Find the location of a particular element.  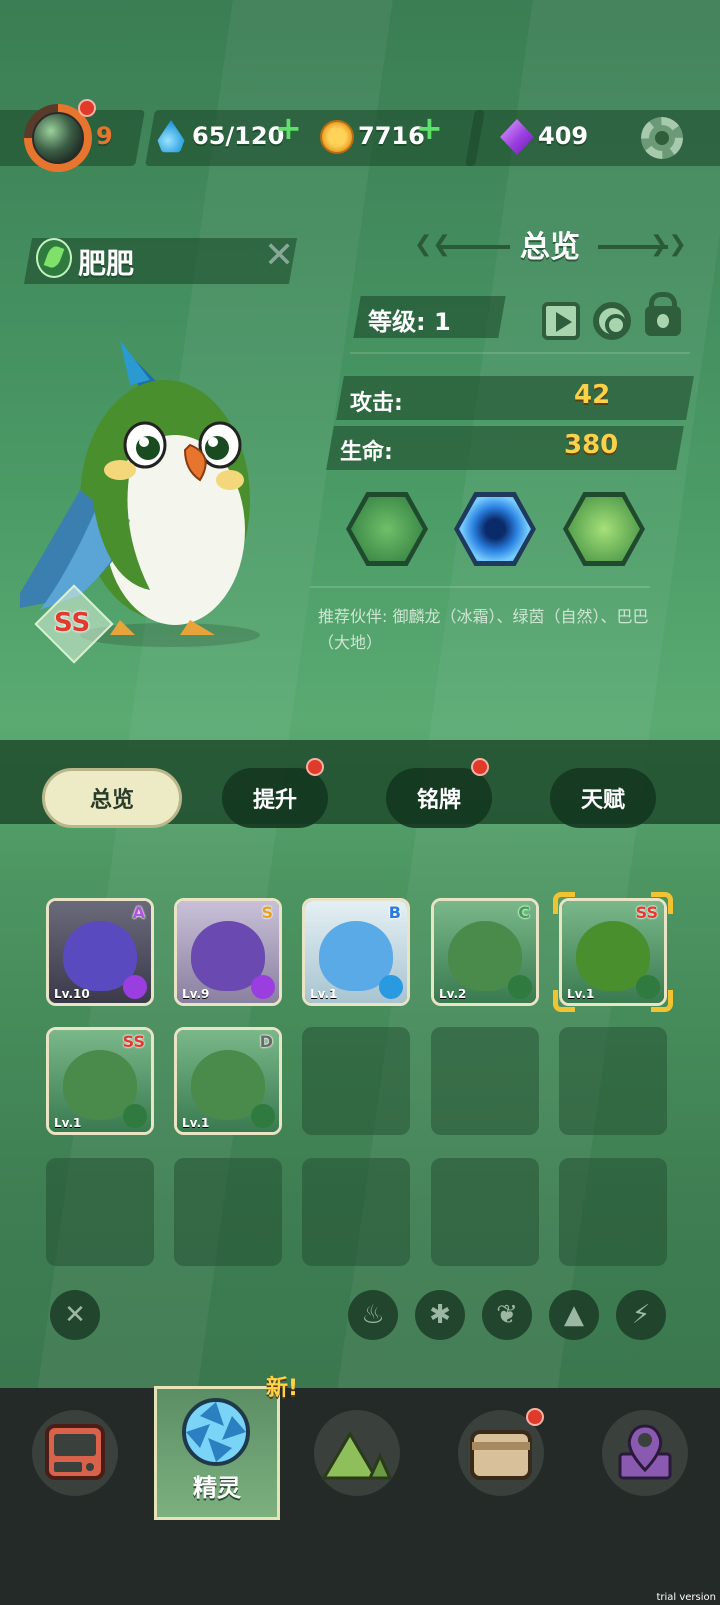

card-level: Lv.2 is located at coordinates (453, 994).